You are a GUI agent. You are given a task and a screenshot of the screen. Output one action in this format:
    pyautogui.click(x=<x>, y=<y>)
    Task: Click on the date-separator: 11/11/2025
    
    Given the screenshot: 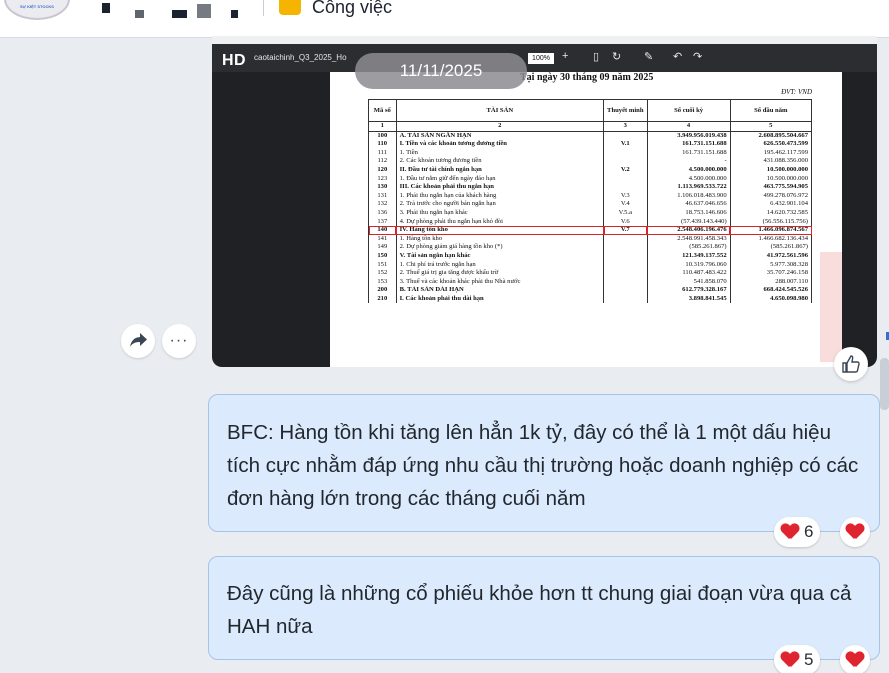 What is the action you would take?
    pyautogui.click(x=441, y=71)
    